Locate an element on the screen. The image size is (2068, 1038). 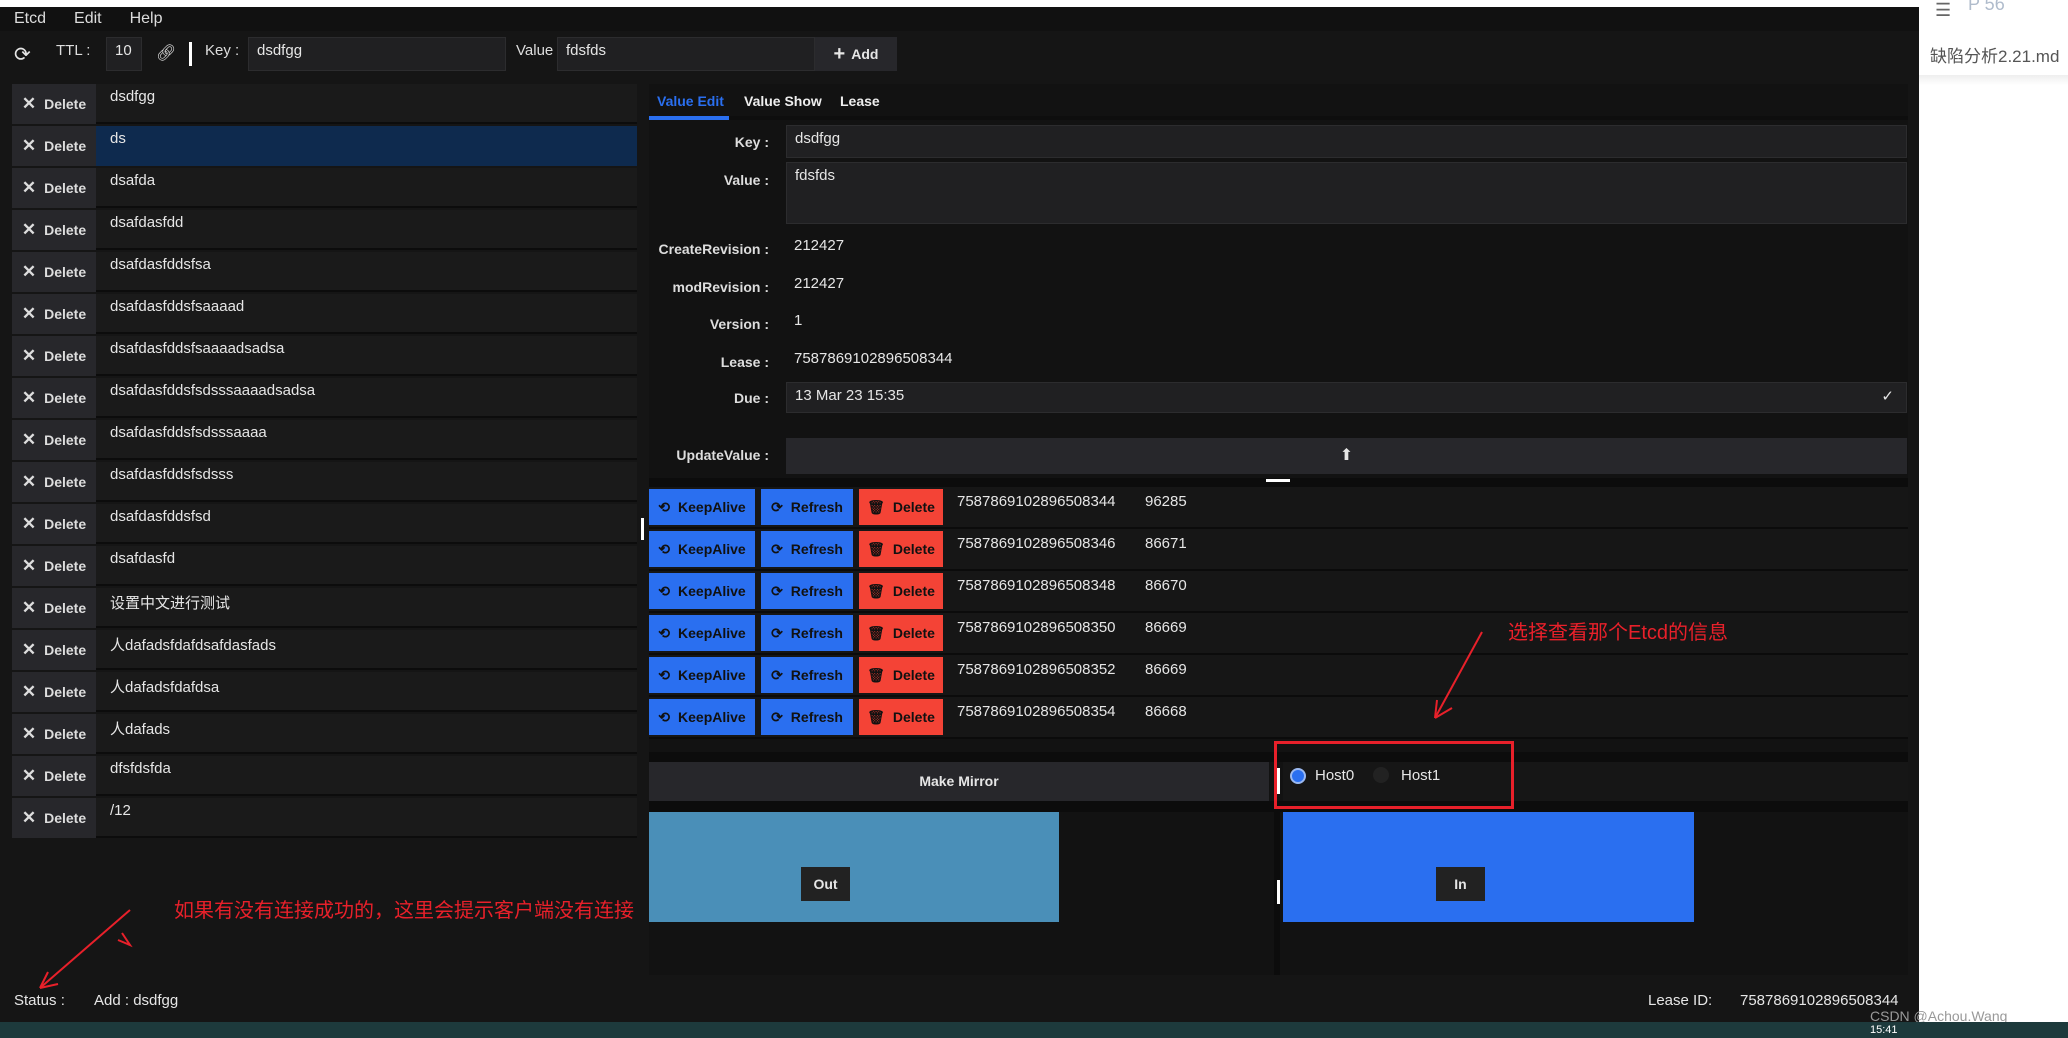
host-arrow is located at coordinates (1458, 675).